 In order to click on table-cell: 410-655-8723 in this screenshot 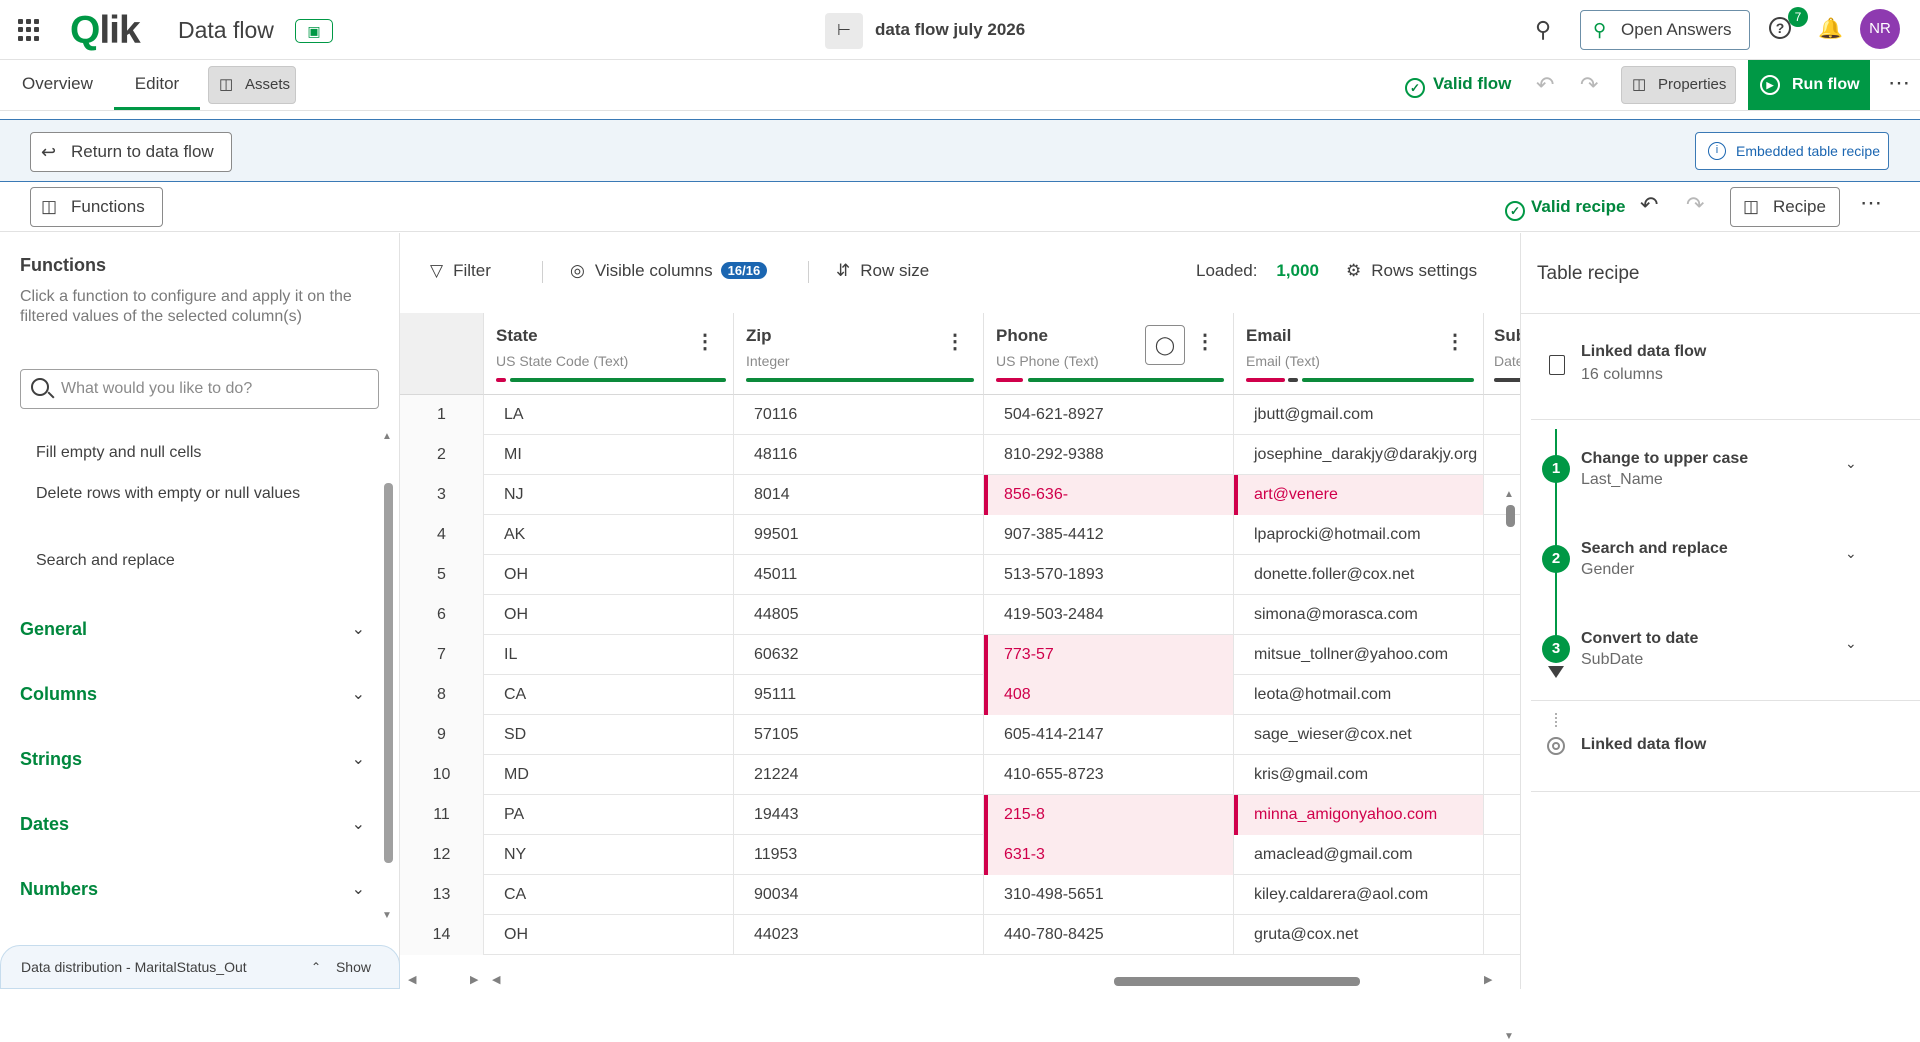, I will do `click(1109, 775)`.